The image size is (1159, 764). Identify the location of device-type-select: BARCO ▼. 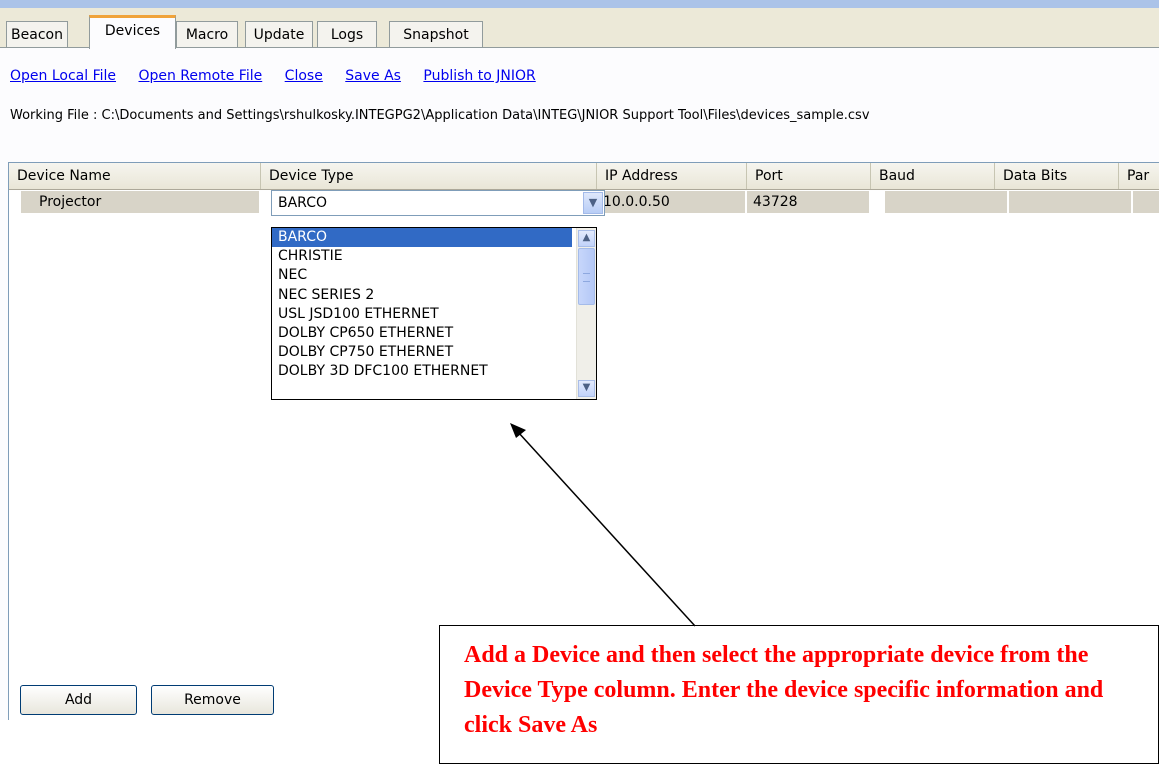
(438, 203).